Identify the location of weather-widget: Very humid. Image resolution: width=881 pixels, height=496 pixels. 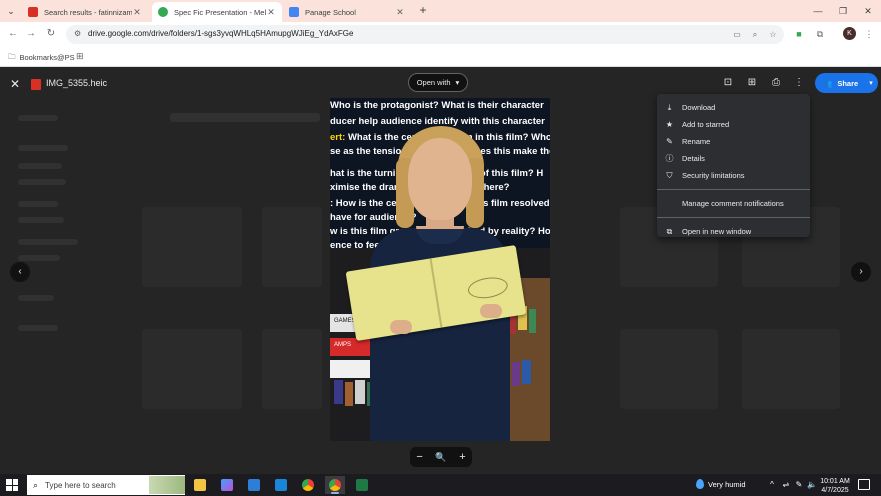
(721, 484).